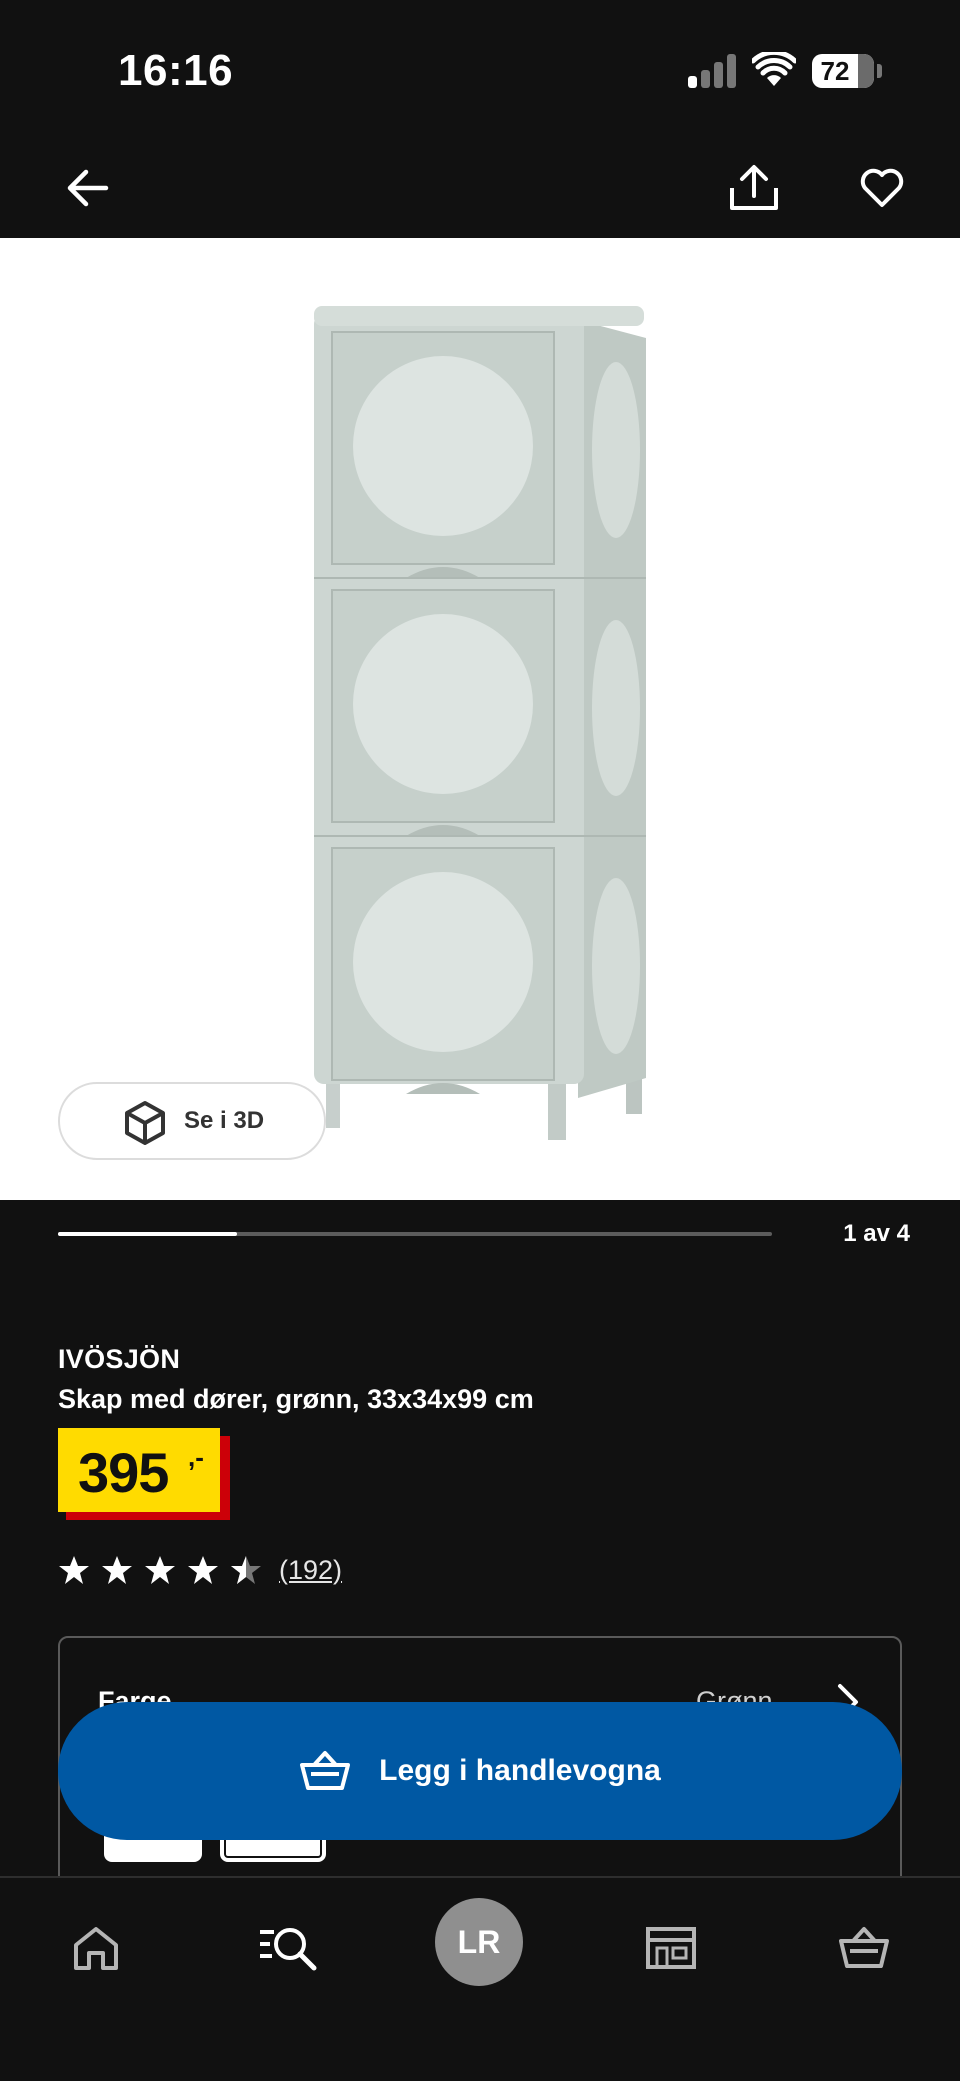  I want to click on review-count-link: (192), so click(310, 1570).